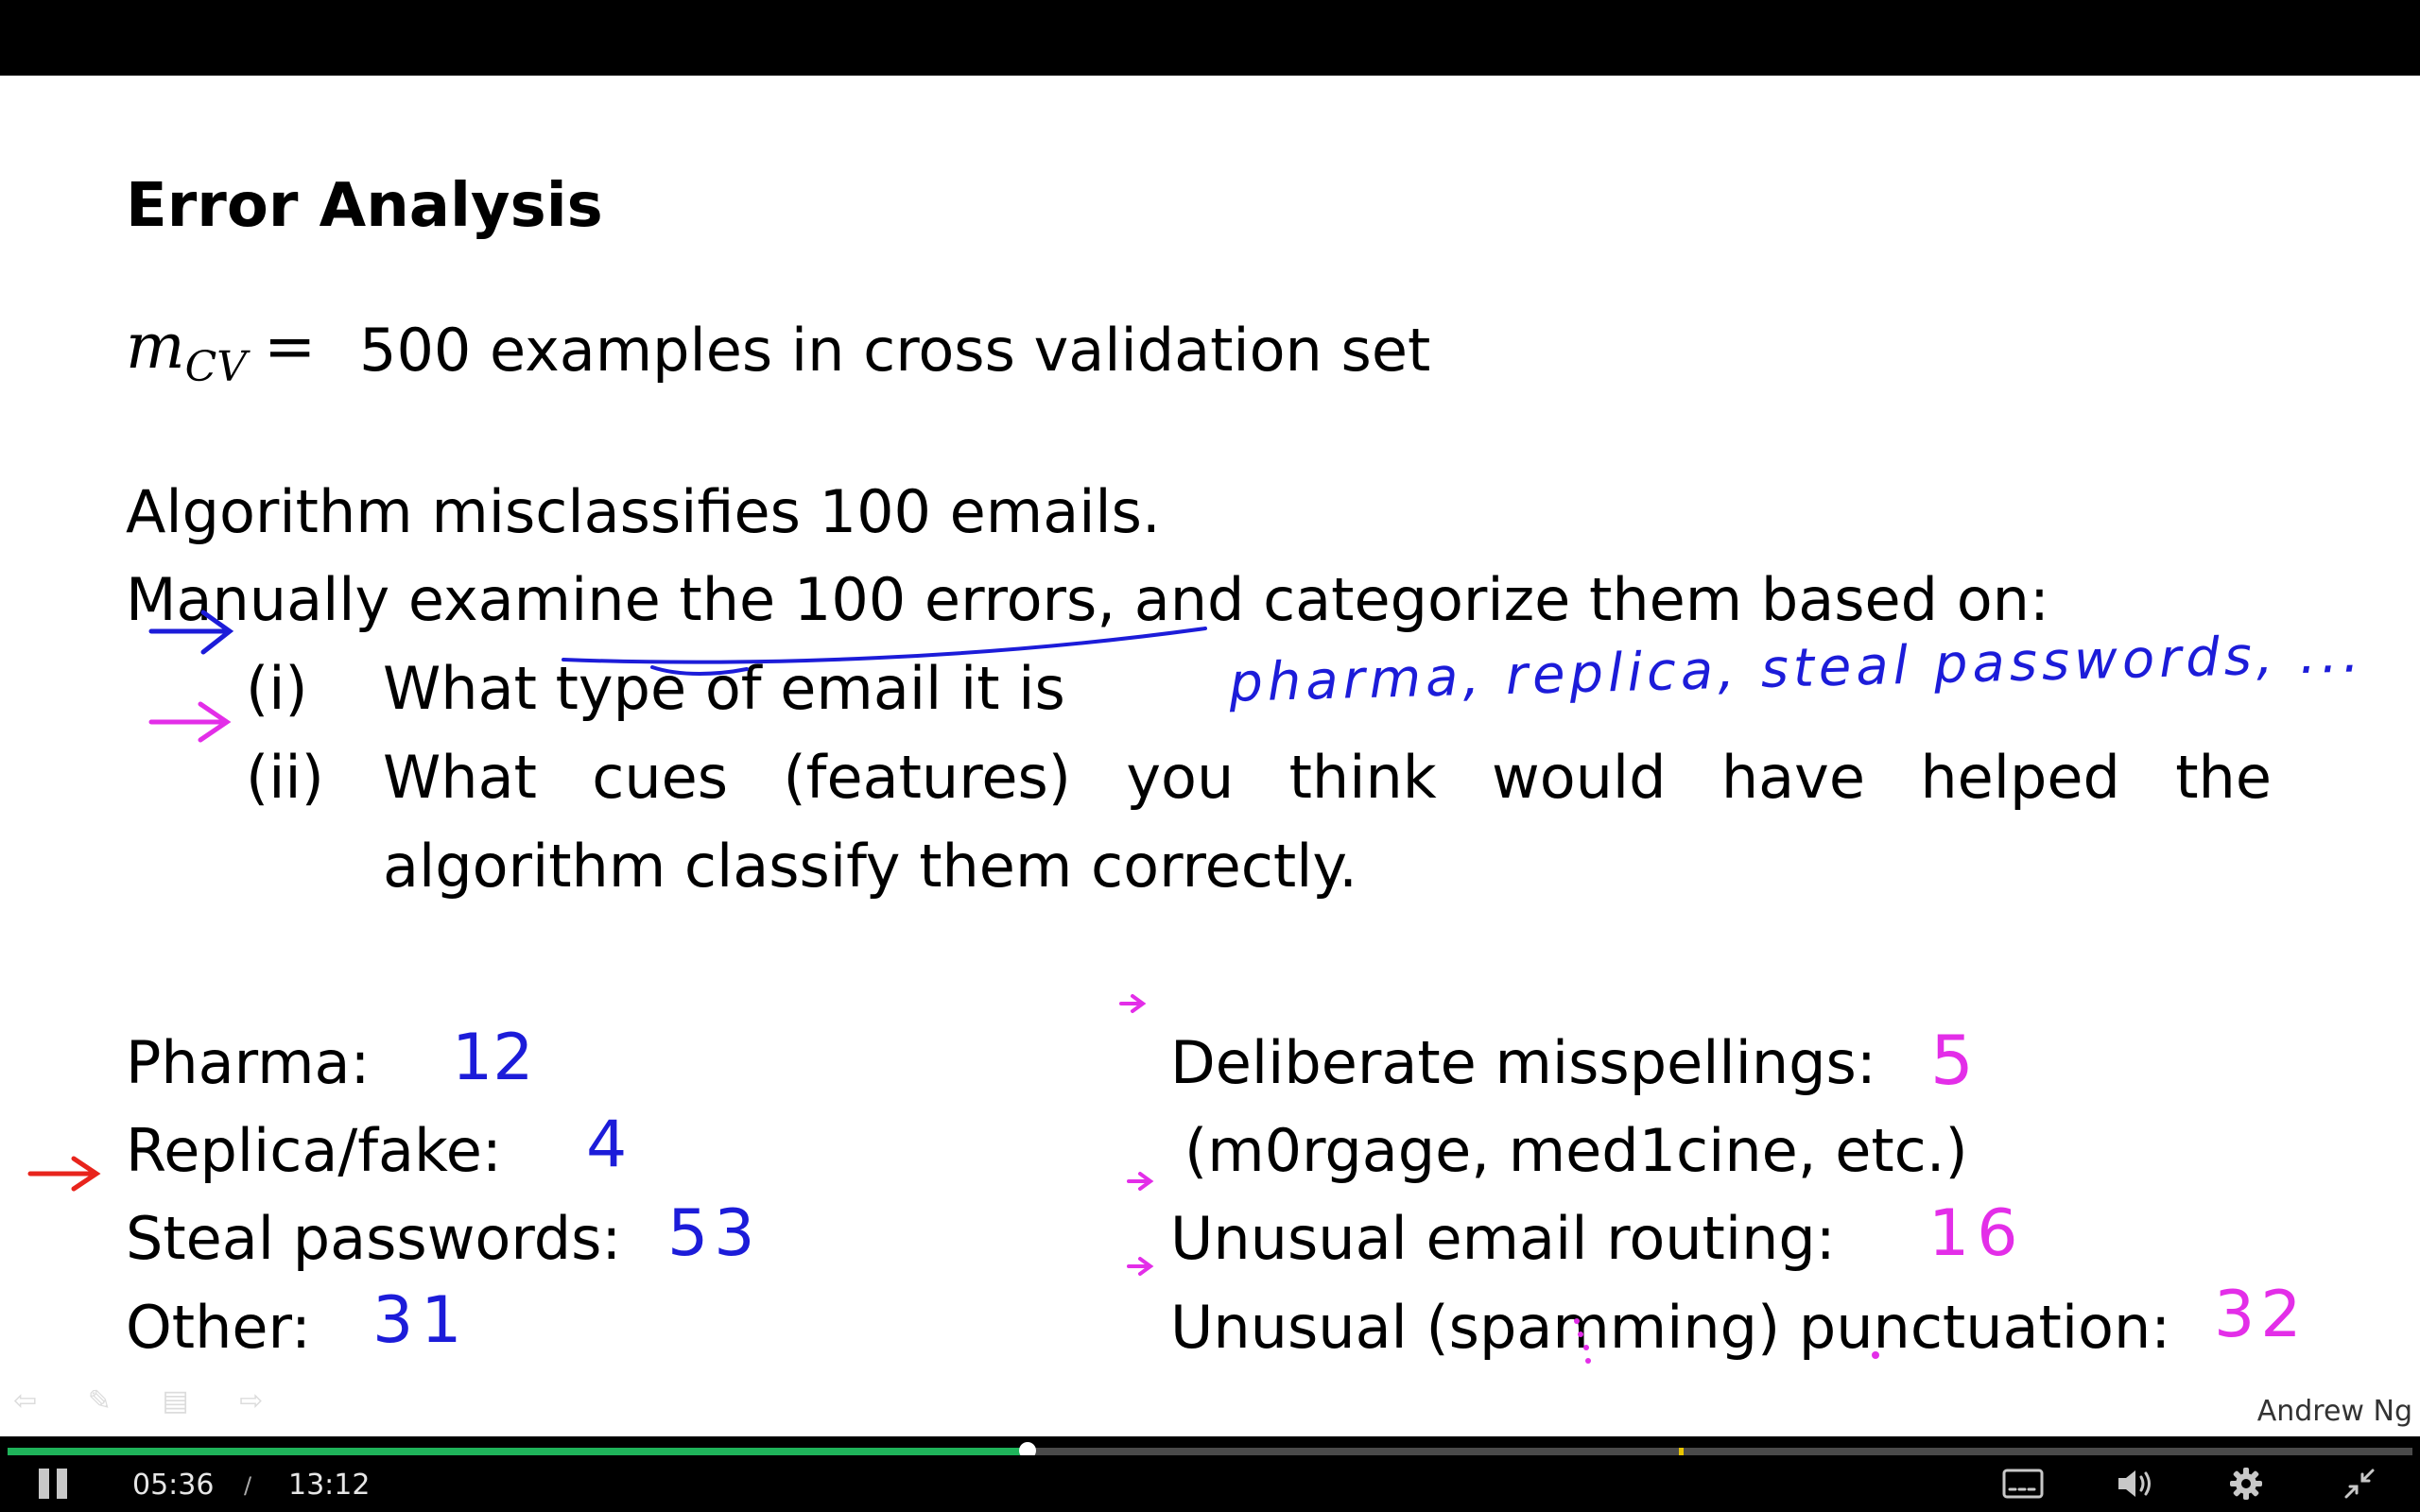  I want to click on captions-icon, so click(2023, 1486).